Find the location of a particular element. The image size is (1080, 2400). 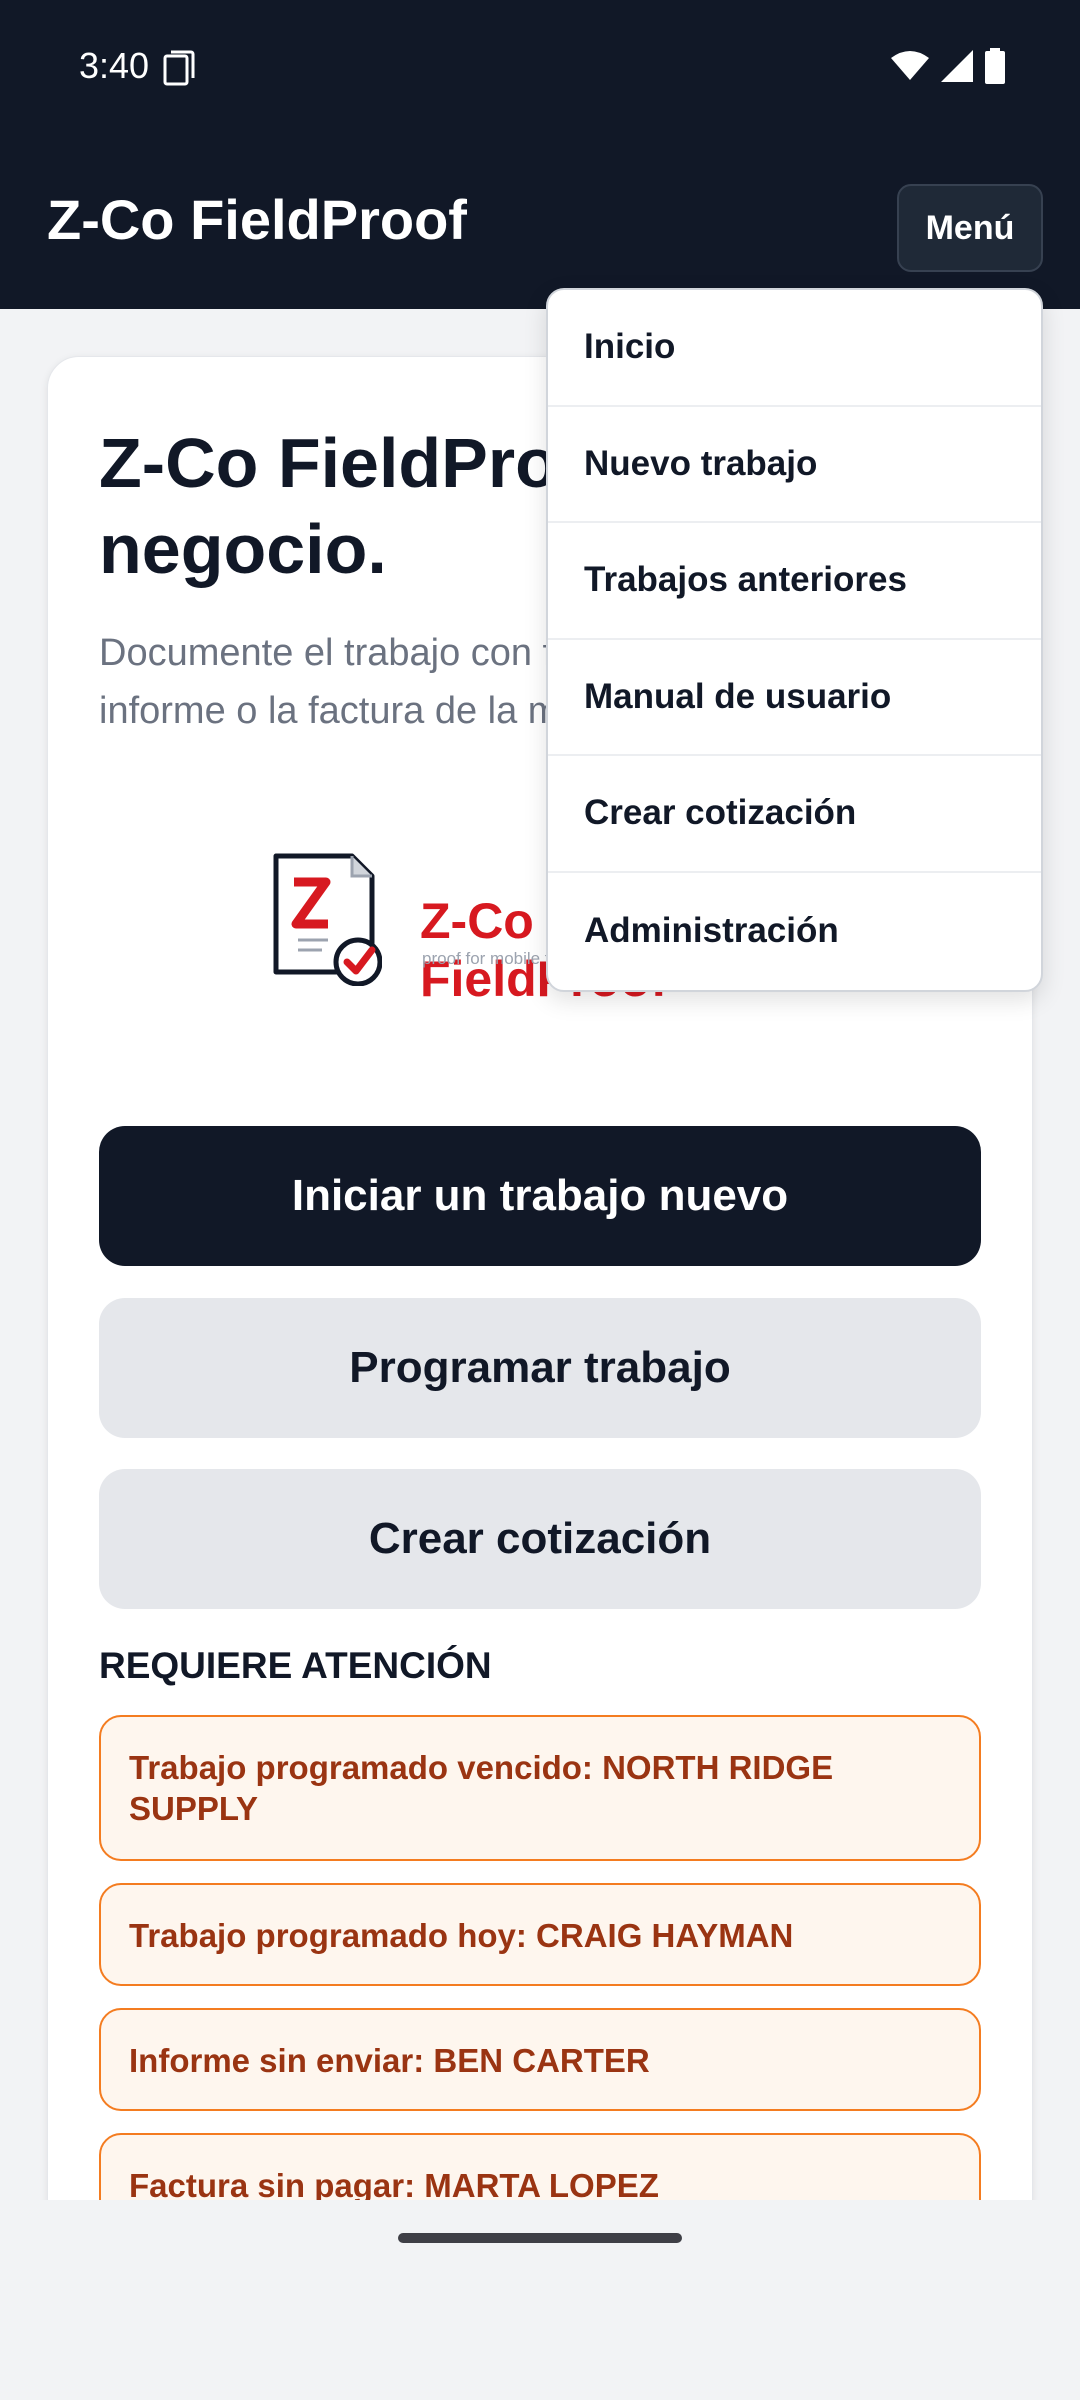

gesture-handle is located at coordinates (540, 2238).